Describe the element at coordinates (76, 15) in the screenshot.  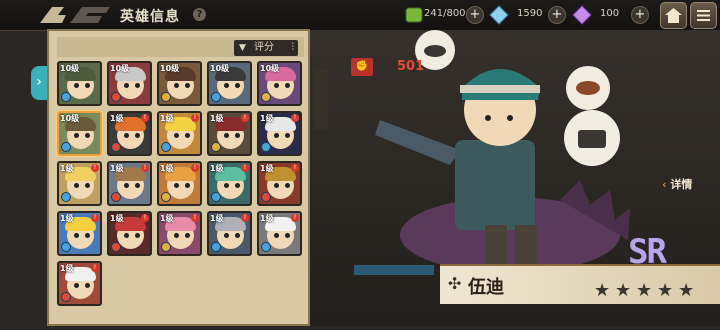
I see `game-logo-icon` at that location.